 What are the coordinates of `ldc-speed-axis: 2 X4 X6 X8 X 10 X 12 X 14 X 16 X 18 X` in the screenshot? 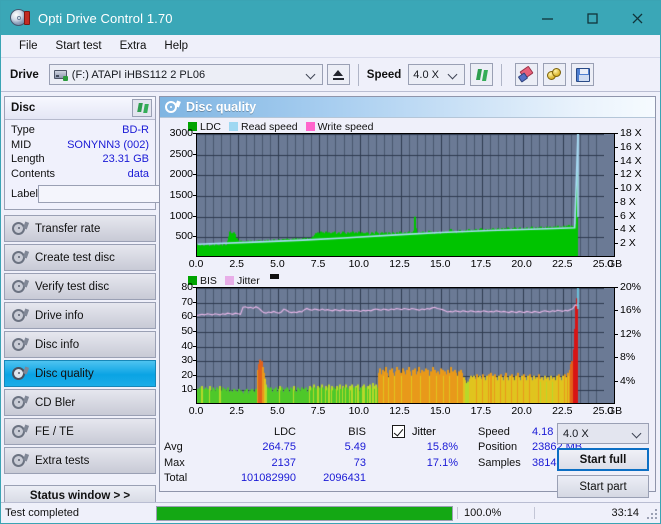 It's located at (634, 192).